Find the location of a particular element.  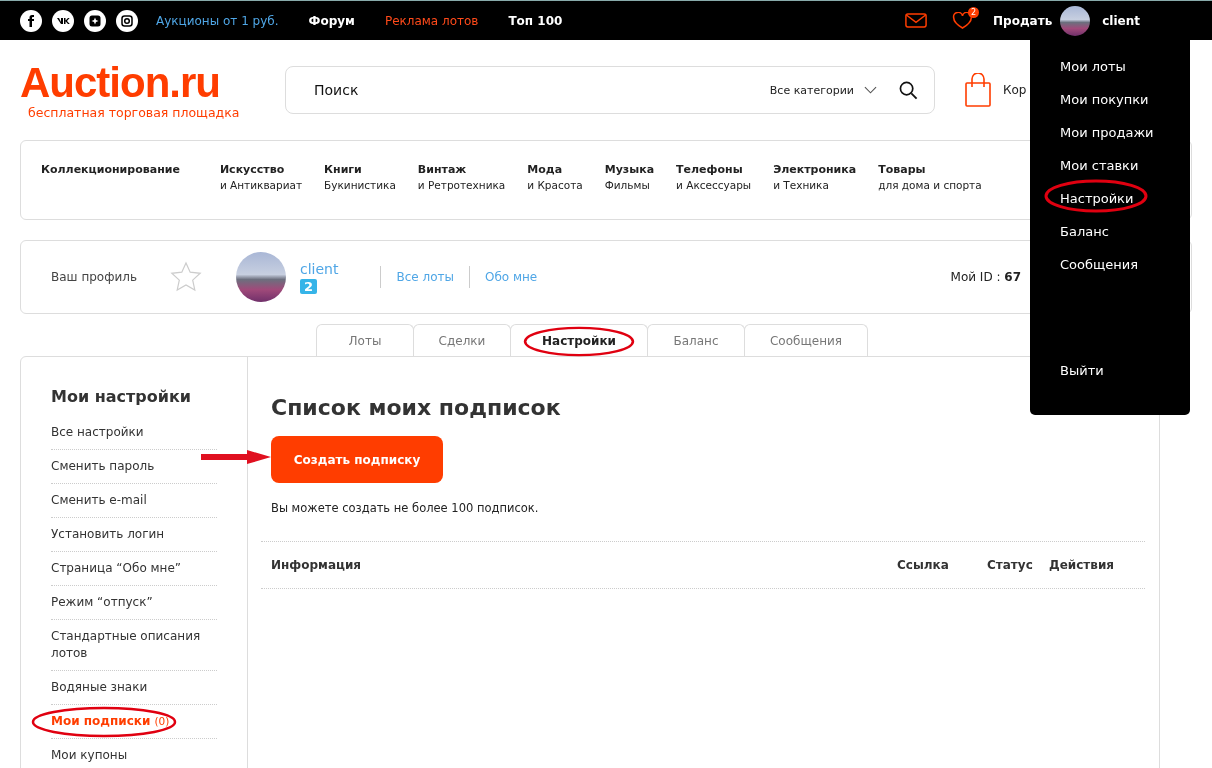

instagram-icon is located at coordinates (127, 20).